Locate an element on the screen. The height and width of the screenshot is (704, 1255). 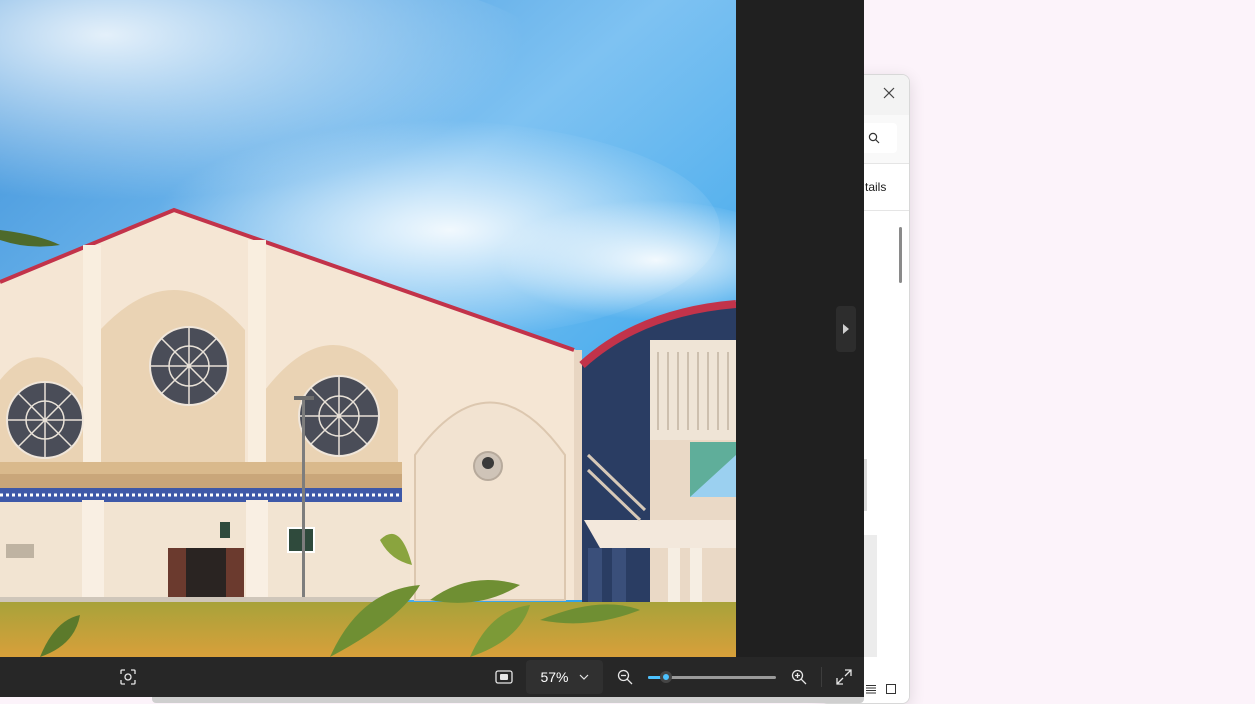
next-image-button is located at coordinates (846, 329).